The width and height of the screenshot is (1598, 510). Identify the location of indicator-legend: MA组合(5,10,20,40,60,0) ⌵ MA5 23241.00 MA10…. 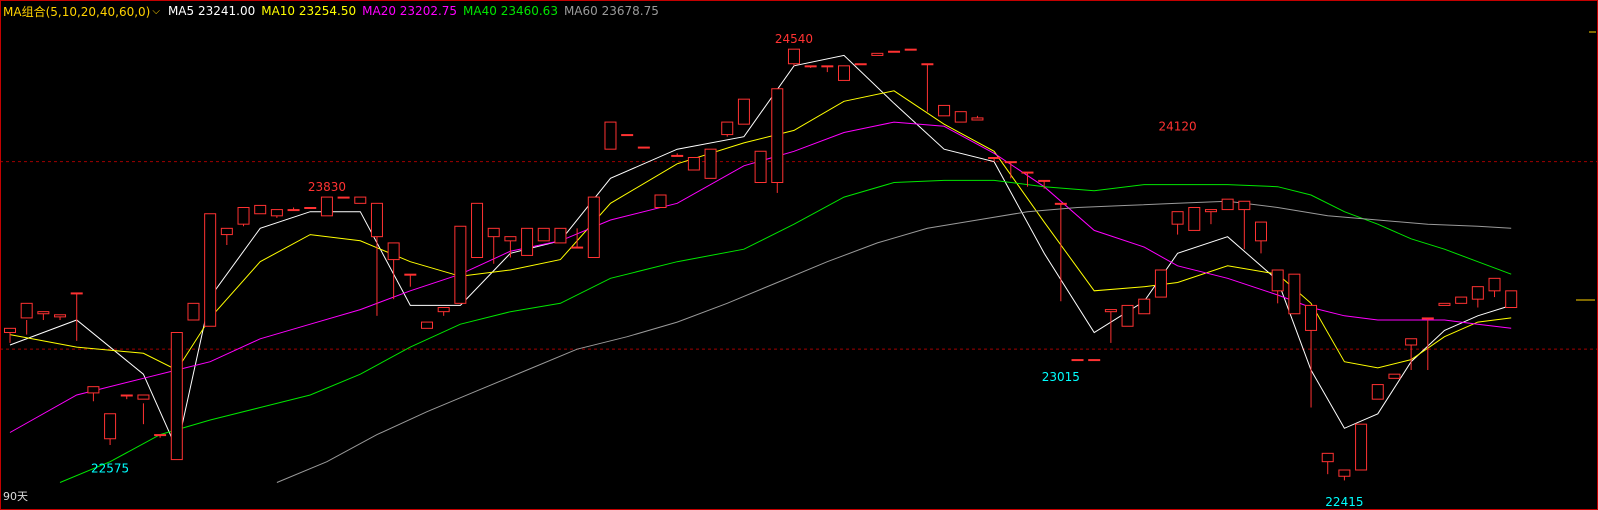
(337, 11).